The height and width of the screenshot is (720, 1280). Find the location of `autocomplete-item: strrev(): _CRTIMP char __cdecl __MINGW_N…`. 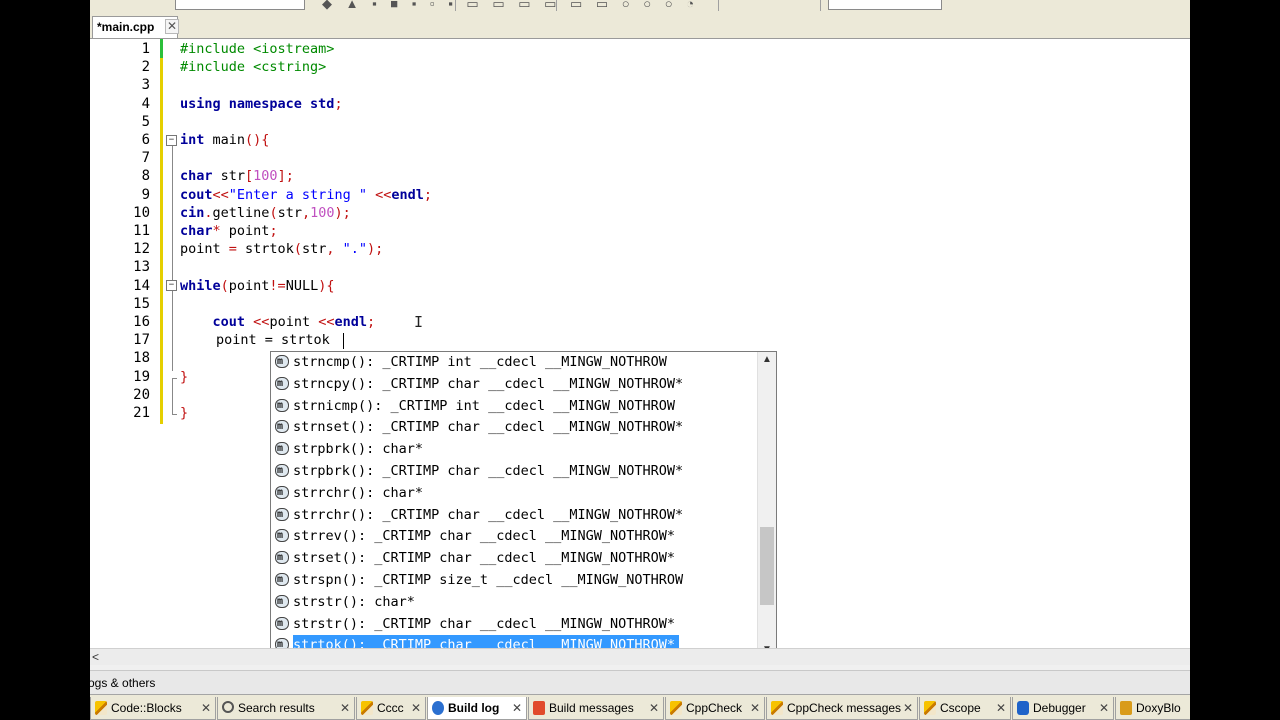

autocomplete-item: strrev(): _CRTIMP char __cdecl __MINGW_N… is located at coordinates (514, 536).